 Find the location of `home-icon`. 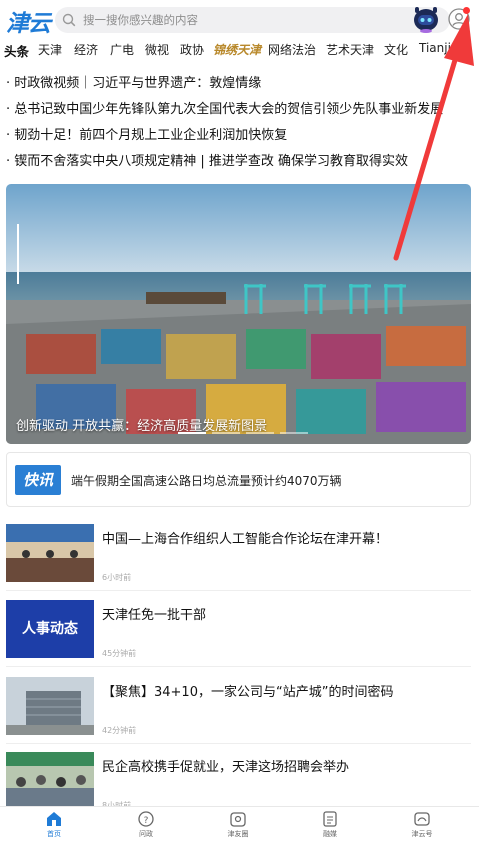

home-icon is located at coordinates (54, 819).